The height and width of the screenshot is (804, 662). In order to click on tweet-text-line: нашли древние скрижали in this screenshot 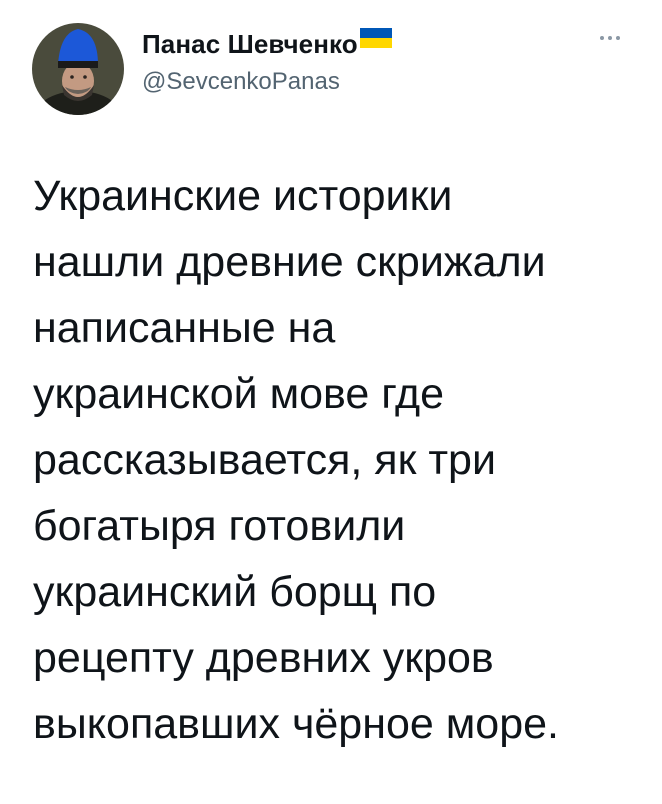, I will do `click(289, 262)`.